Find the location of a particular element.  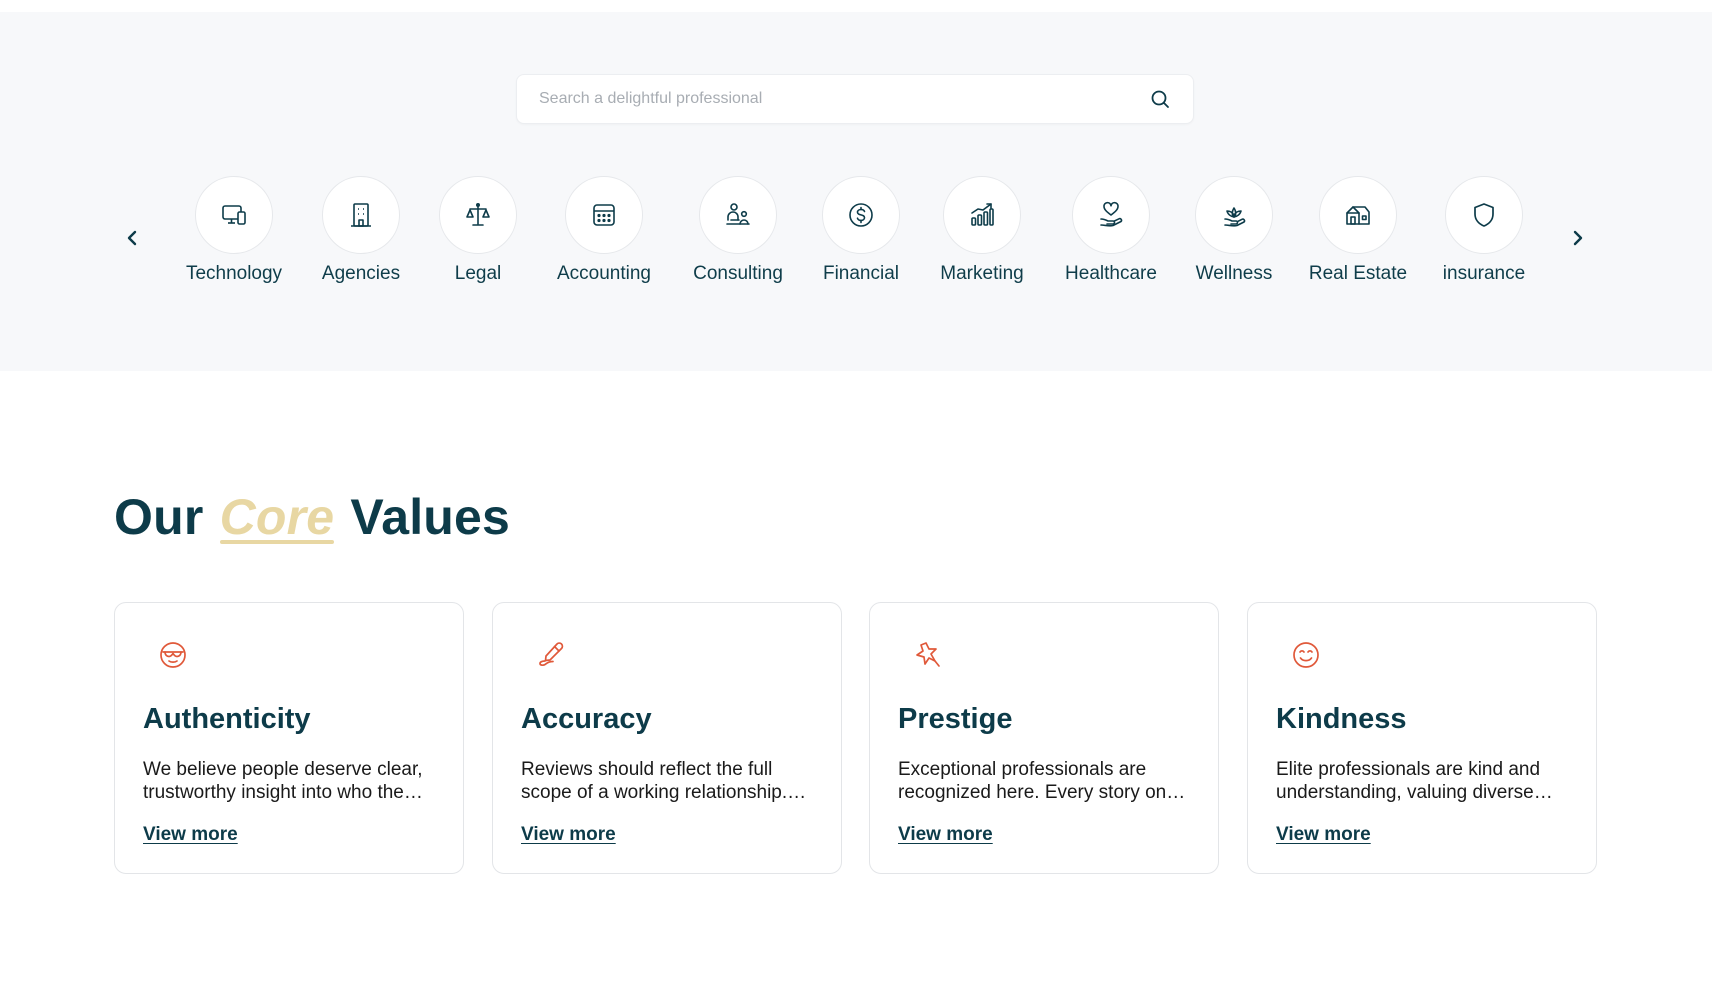

building-icon is located at coordinates (361, 215).